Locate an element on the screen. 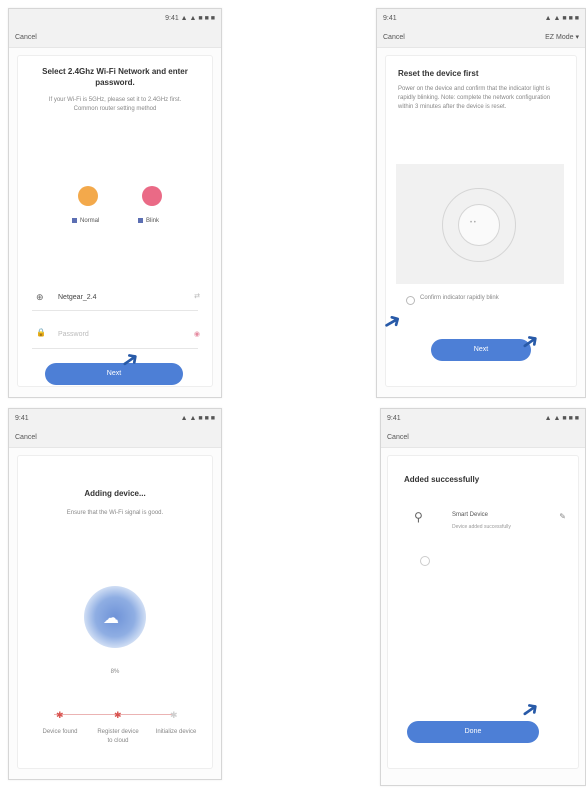  option-blink: Blink is located at coordinates (148, 221).